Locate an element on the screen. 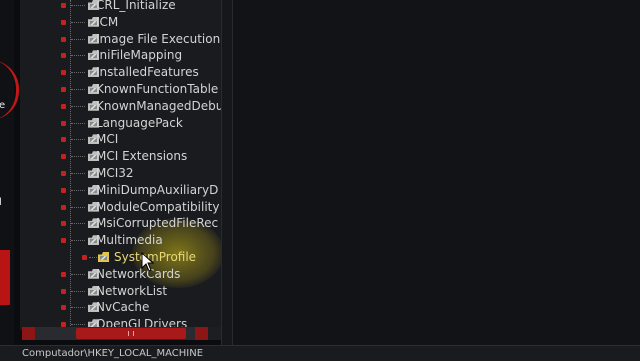 The image size is (640, 361). tree-item: MiniDumpAuxiliaryD is located at coordinates (119, 190).